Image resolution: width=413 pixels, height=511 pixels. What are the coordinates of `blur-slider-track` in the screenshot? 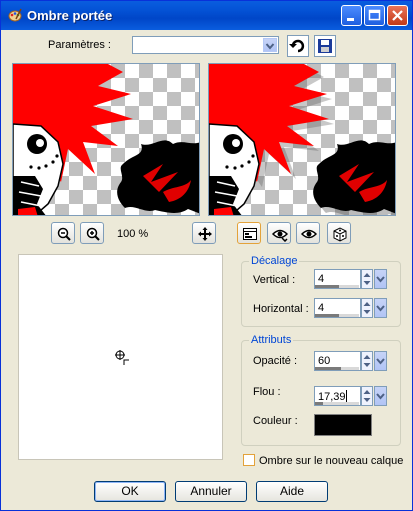 It's located at (337, 403).